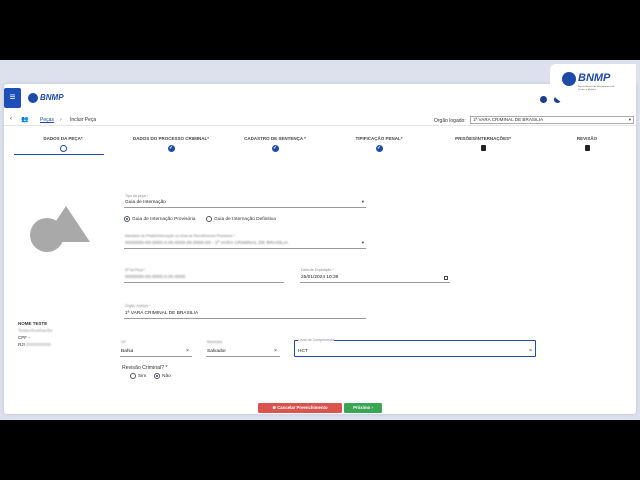 Image resolution: width=640 pixels, height=480 pixels. What do you see at coordinates (243, 348) in the screenshot?
I see `municipio-select: Município Salvador ×` at bounding box center [243, 348].